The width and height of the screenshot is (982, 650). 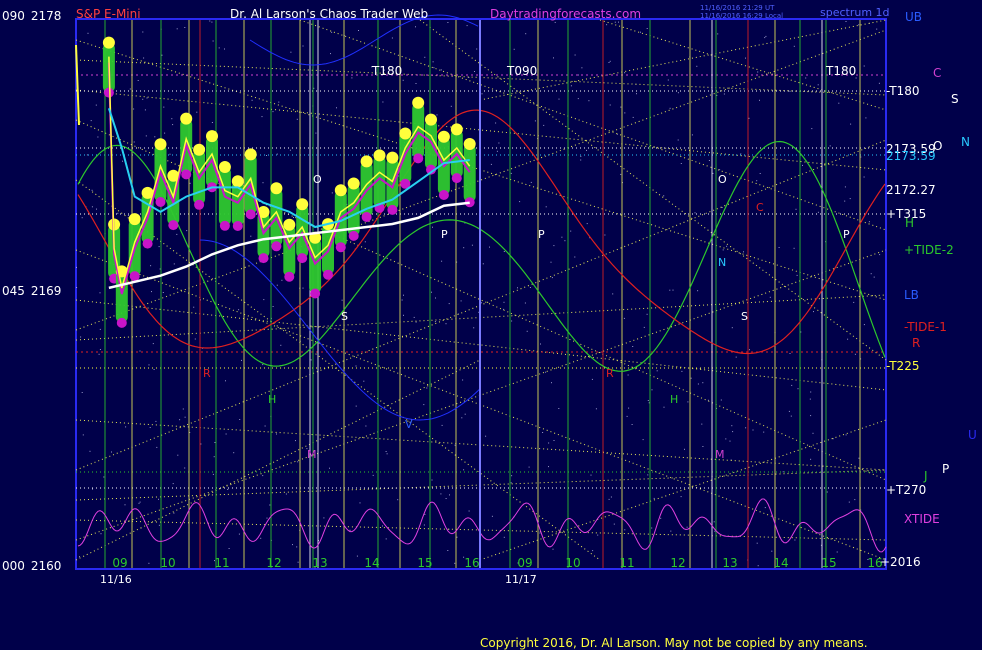 What do you see at coordinates (900, 562) in the screenshot?
I see `right-axis-label: +2016` at bounding box center [900, 562].